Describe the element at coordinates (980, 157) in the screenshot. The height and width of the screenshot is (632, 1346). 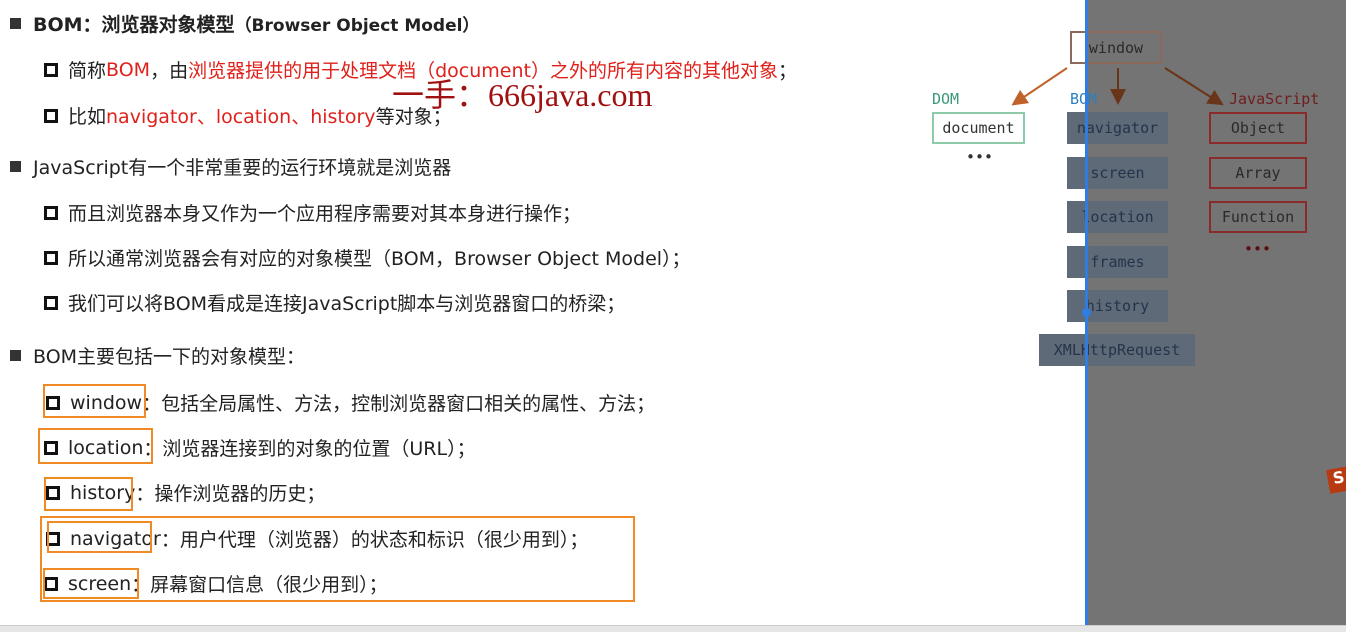
I see `dom-more: •••` at that location.